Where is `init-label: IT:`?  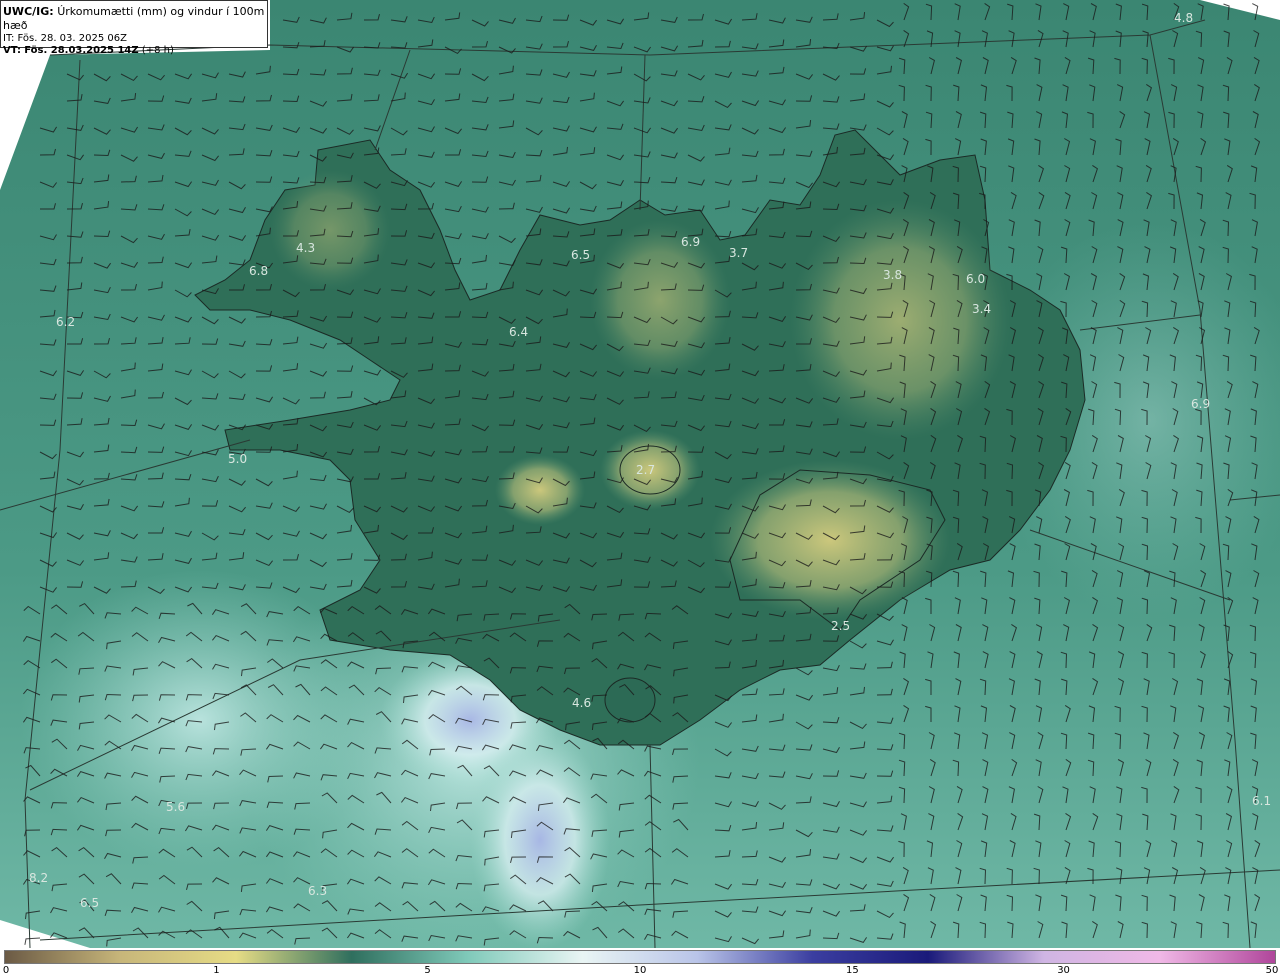
init-label: IT: is located at coordinates (9, 38).